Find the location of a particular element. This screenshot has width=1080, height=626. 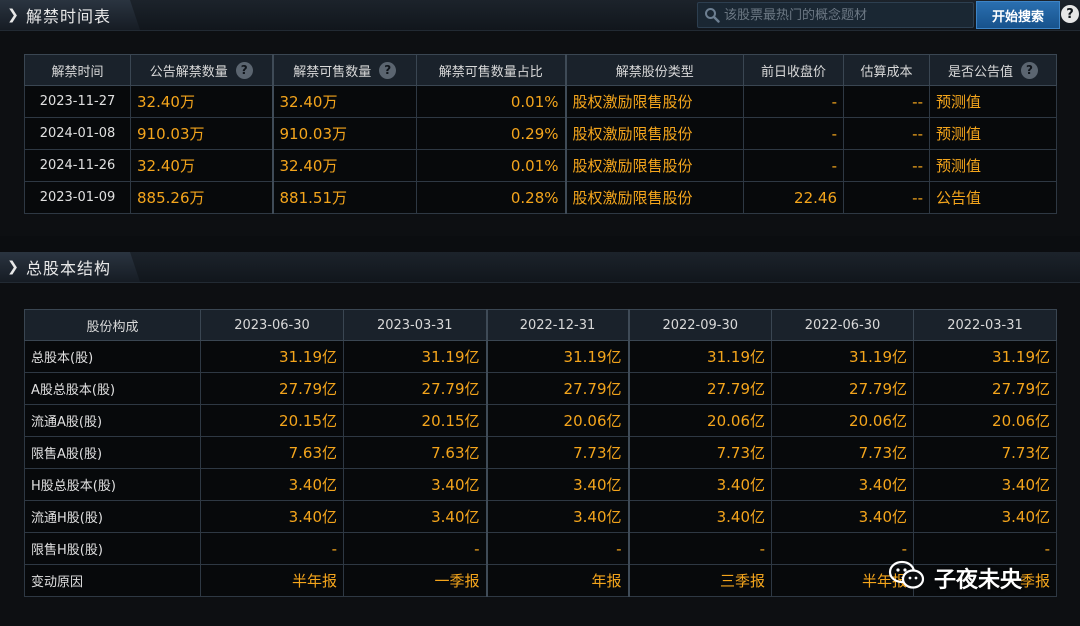

est-cost-cell: -- is located at coordinates (886, 133).